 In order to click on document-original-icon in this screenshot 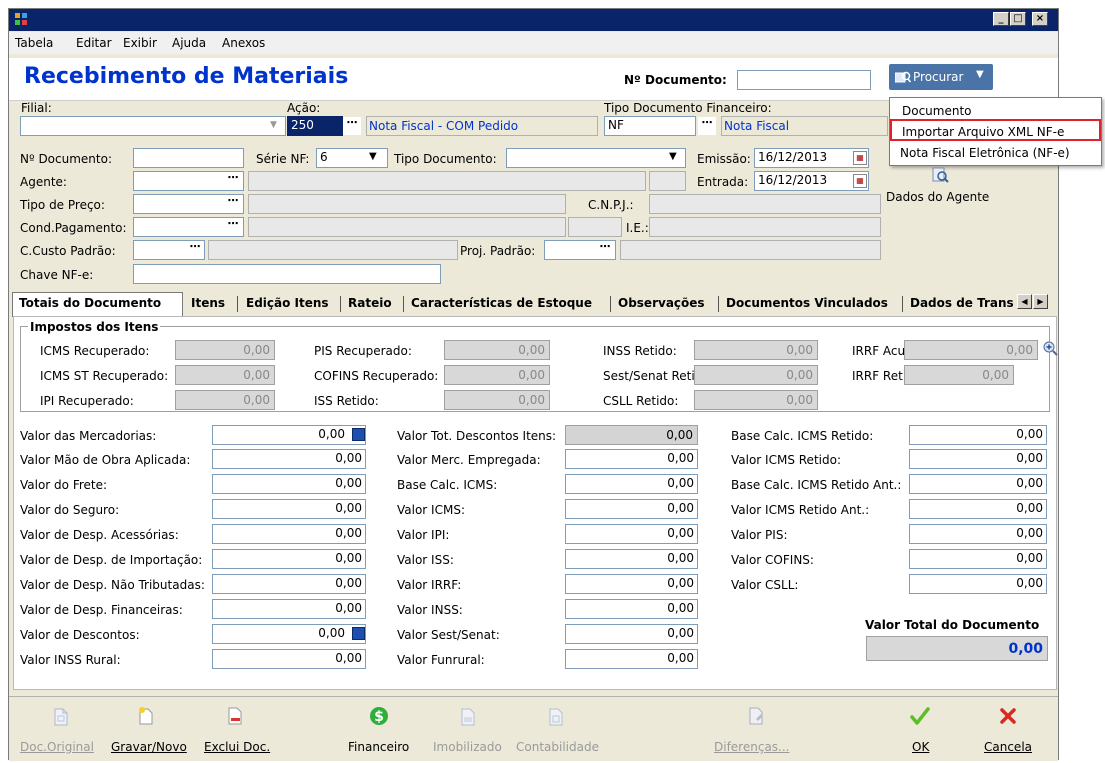, I will do `click(61, 717)`.